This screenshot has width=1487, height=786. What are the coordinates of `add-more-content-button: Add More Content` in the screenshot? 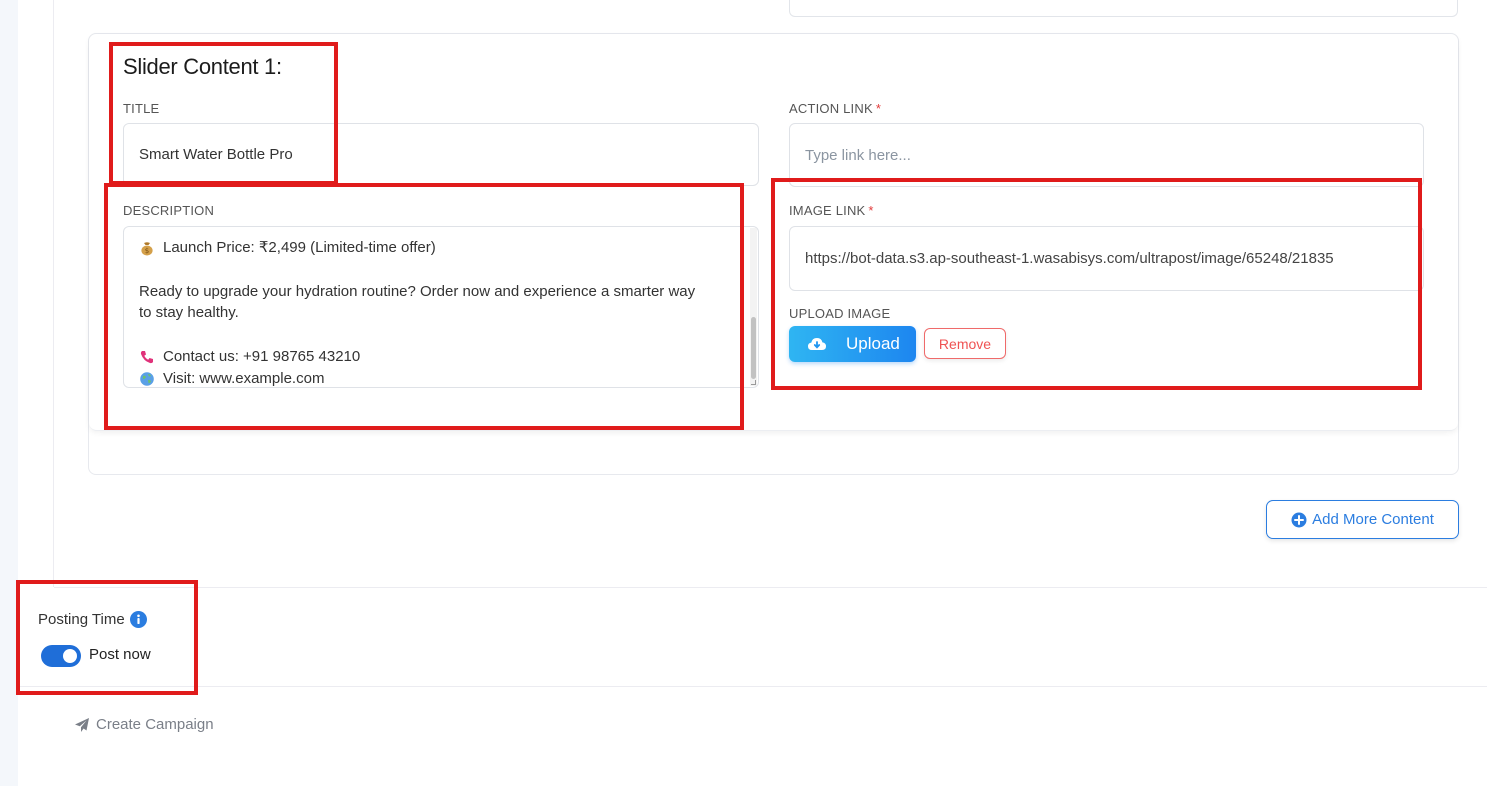 It's located at (1362, 519).